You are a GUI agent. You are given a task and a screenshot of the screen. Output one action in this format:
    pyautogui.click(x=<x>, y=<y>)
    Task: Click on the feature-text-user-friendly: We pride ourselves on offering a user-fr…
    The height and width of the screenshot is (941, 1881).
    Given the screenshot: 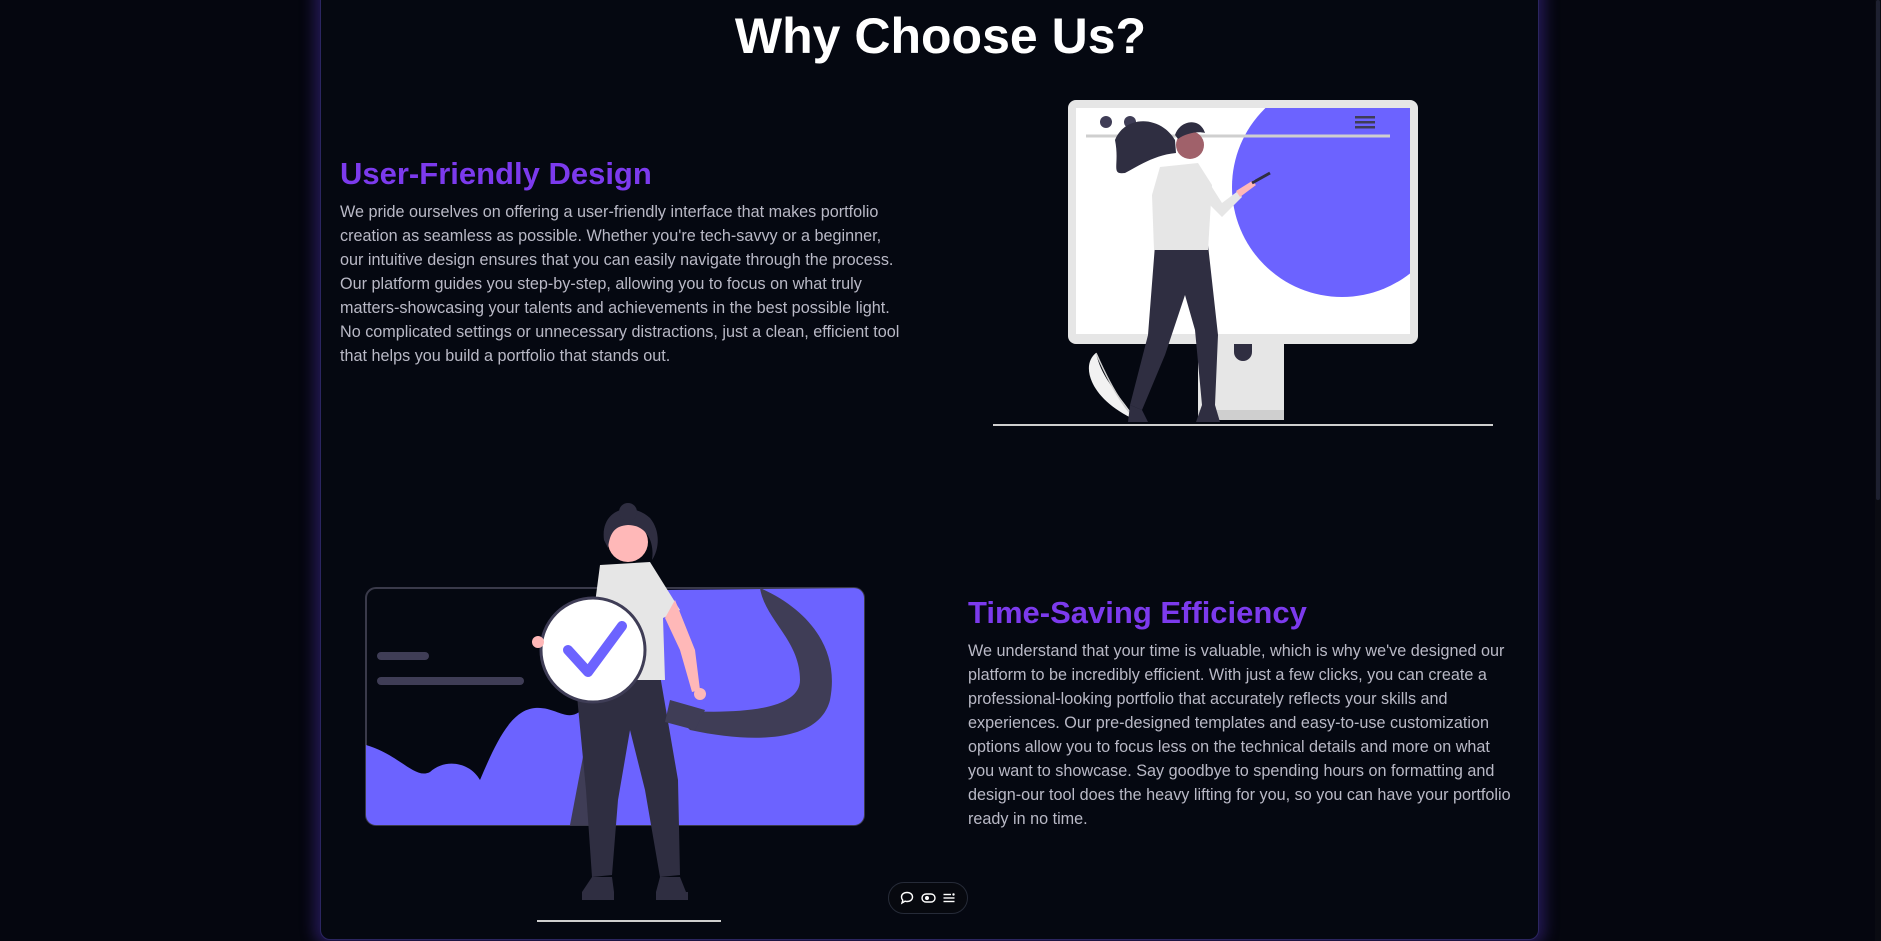 What is the action you would take?
    pyautogui.click(x=620, y=284)
    